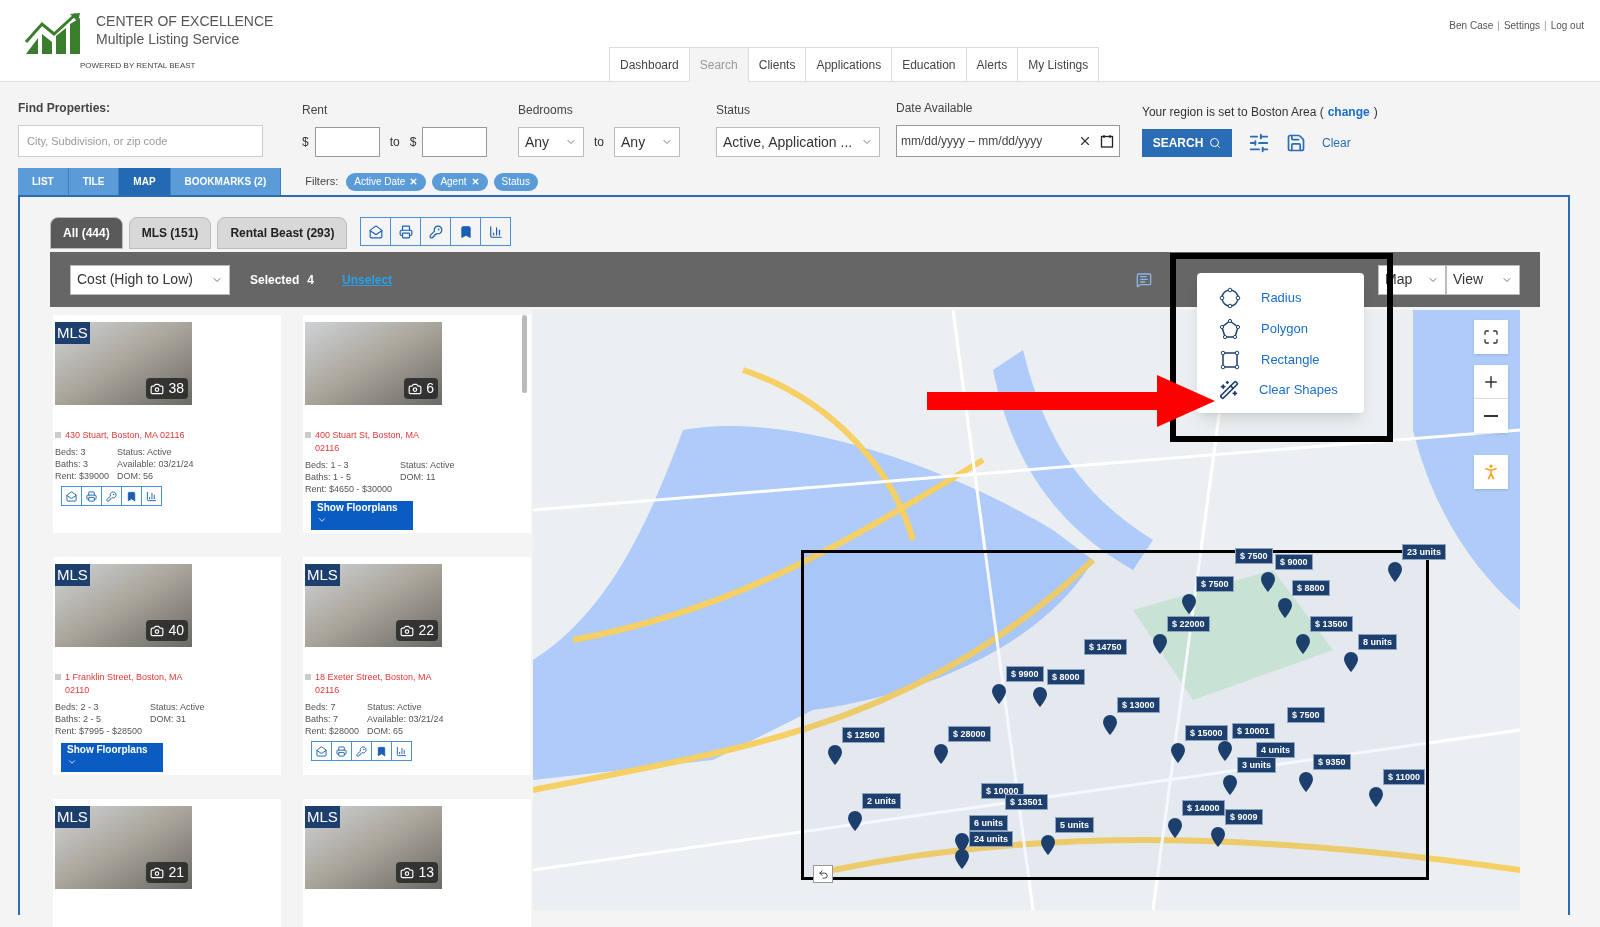  What do you see at coordinates (1567, 25) in the screenshot?
I see `user-link: Log out` at bounding box center [1567, 25].